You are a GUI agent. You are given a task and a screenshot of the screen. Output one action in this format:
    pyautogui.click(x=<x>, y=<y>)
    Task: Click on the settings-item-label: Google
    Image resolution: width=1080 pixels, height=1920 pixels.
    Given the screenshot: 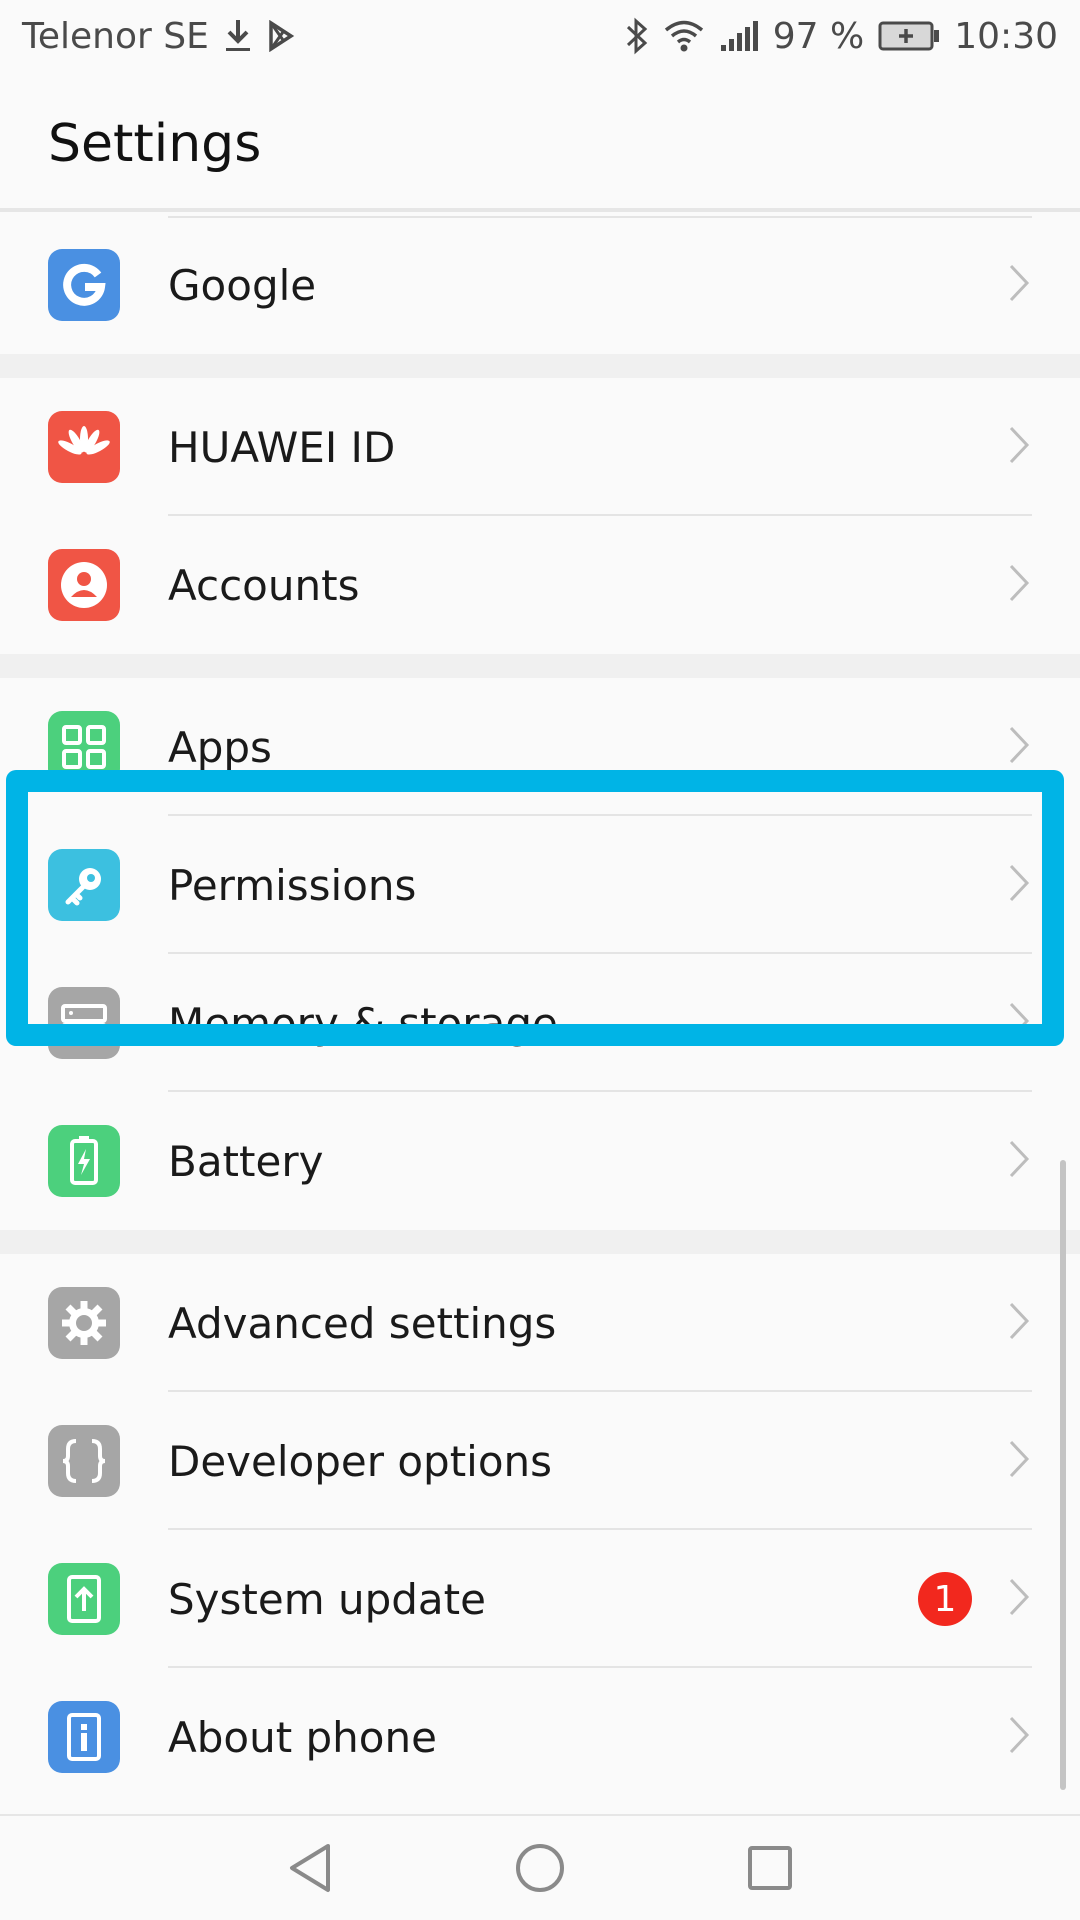 What is the action you would take?
    pyautogui.click(x=242, y=285)
    